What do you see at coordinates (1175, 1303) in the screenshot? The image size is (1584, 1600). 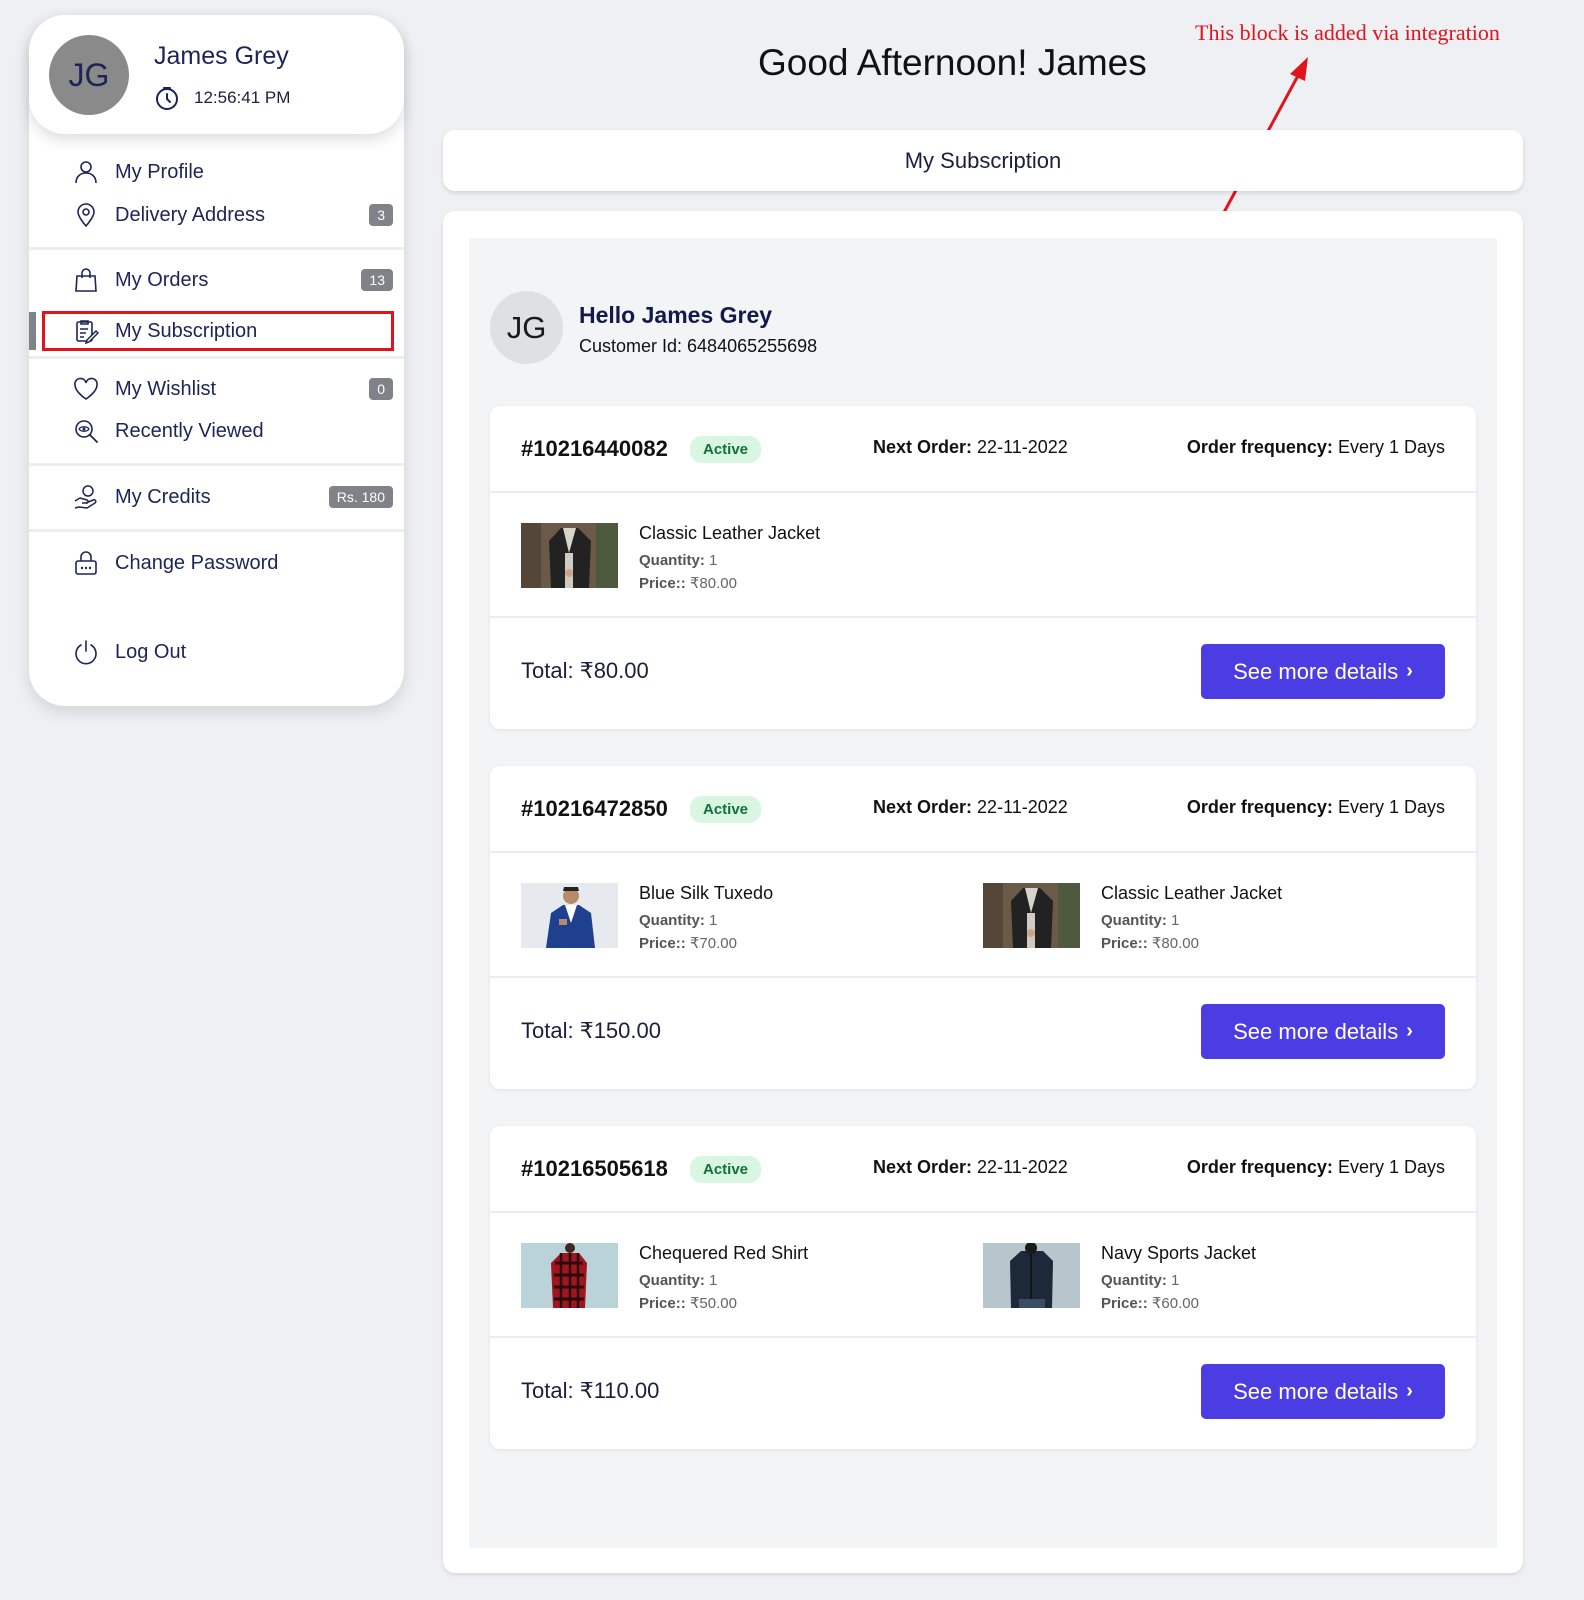 I see `price-value: ₹60.00` at bounding box center [1175, 1303].